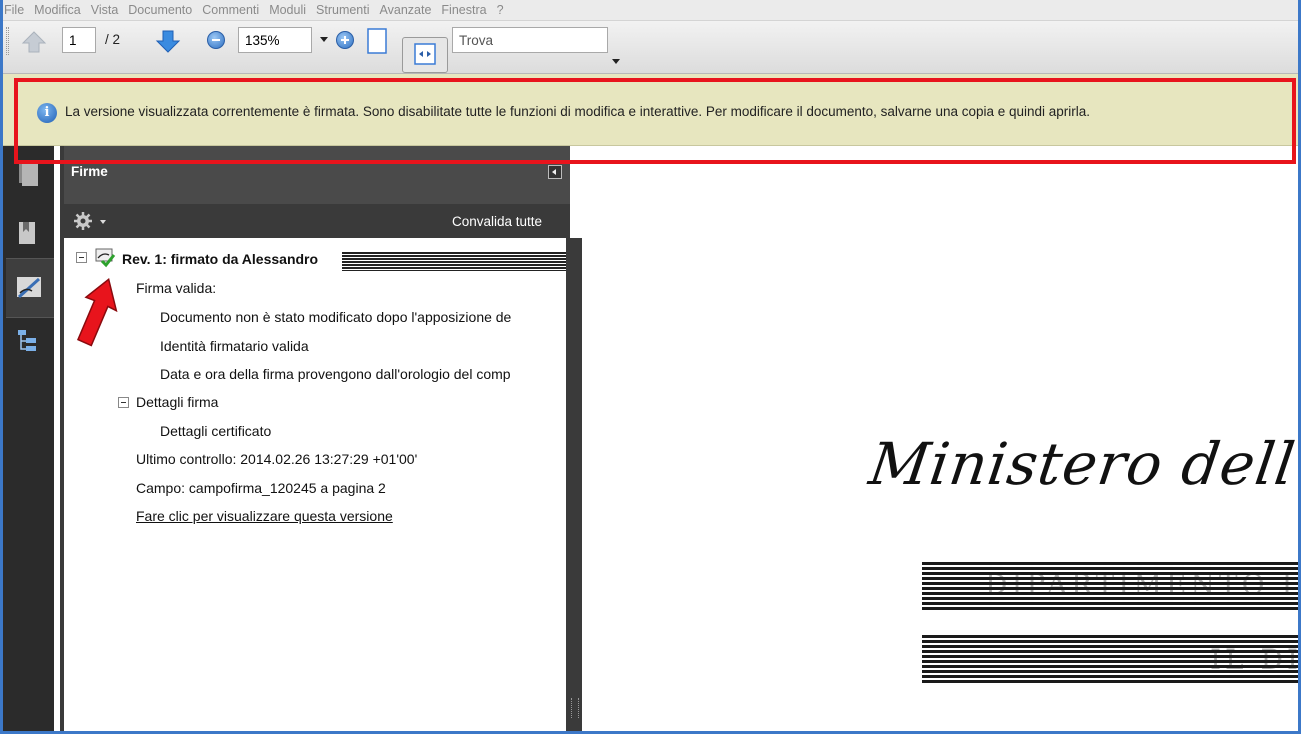  I want to click on page-number-input: 1, so click(79, 40).